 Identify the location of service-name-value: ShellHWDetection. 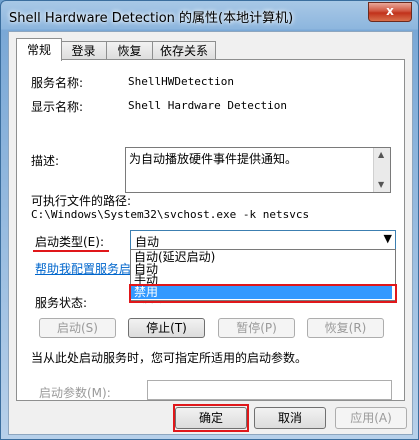
(181, 81).